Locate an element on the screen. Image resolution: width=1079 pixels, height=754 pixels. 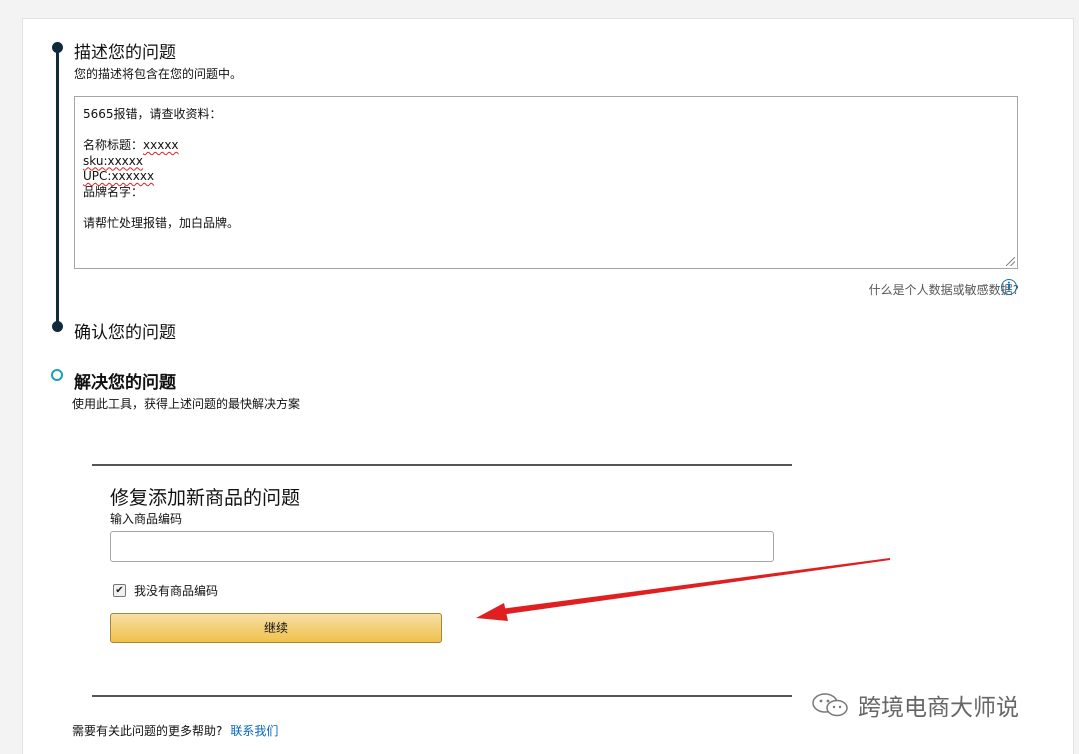
description-line: 品牌名字： is located at coordinates (113, 191).